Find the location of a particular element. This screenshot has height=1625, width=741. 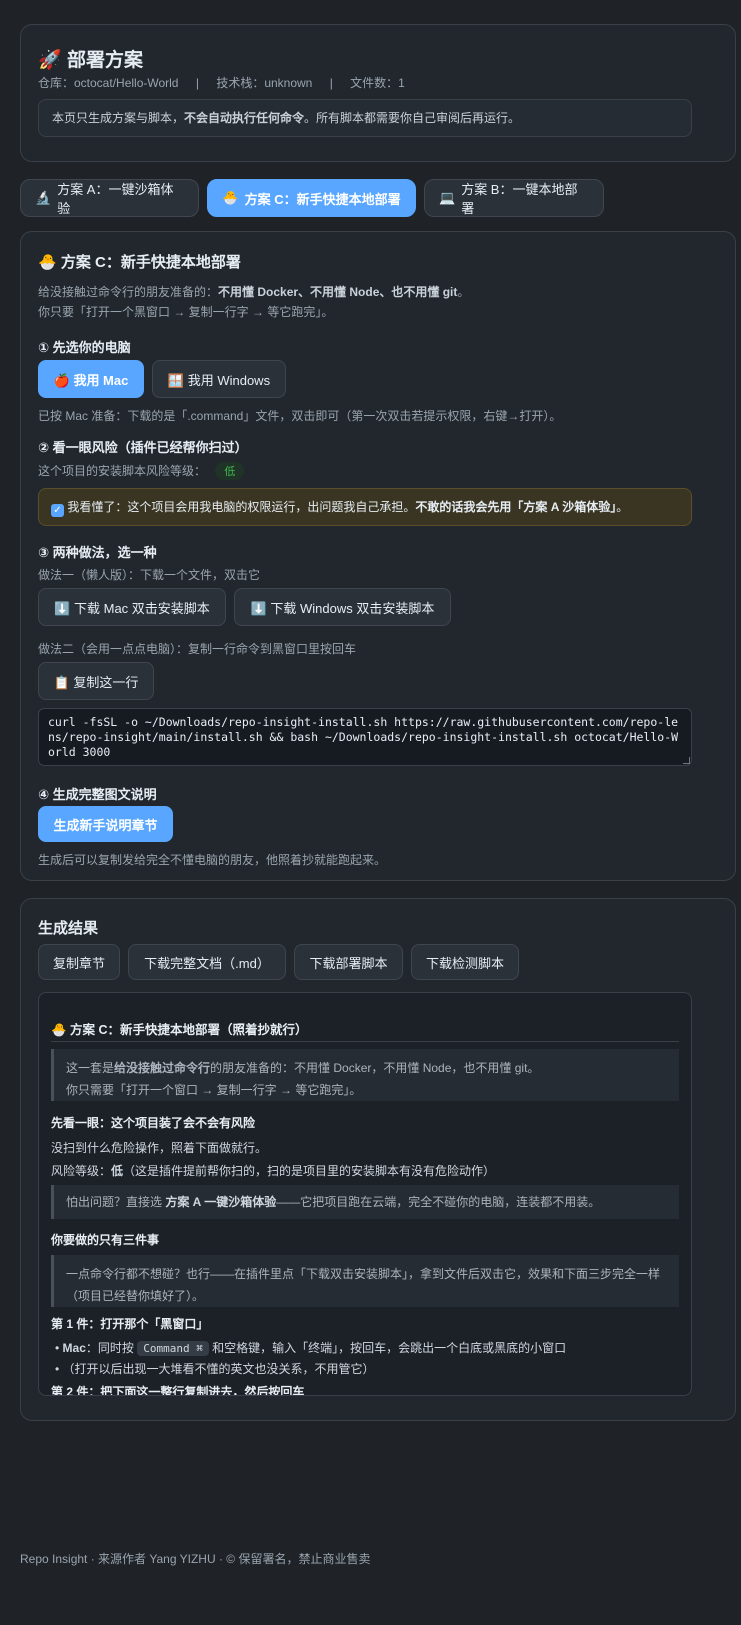

way1-label: 做法一（懒人版）：下载一个文件，双击它 is located at coordinates (149, 575).